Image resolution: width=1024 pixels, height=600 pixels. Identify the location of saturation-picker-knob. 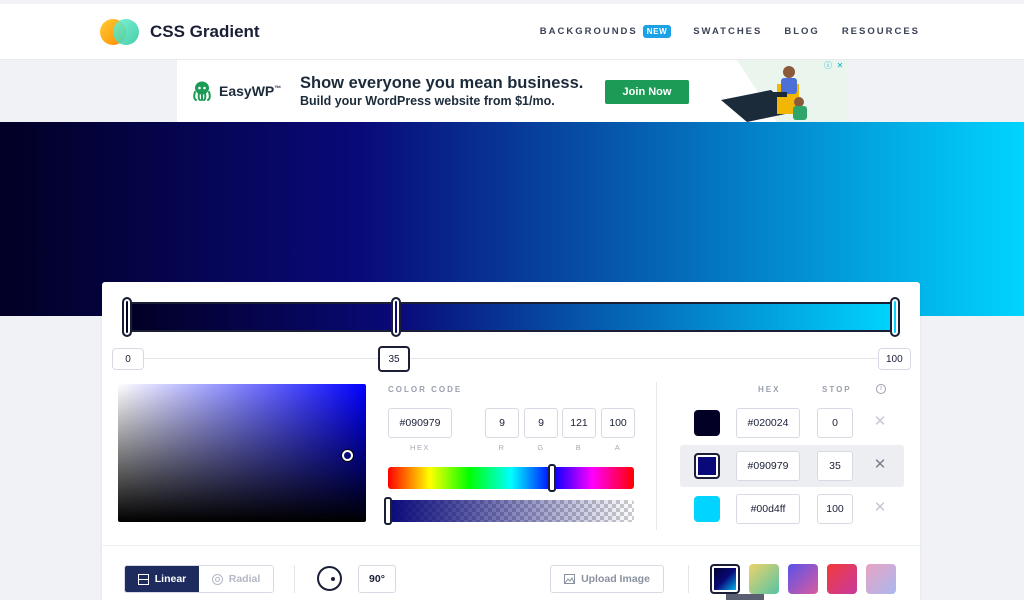
(347, 455).